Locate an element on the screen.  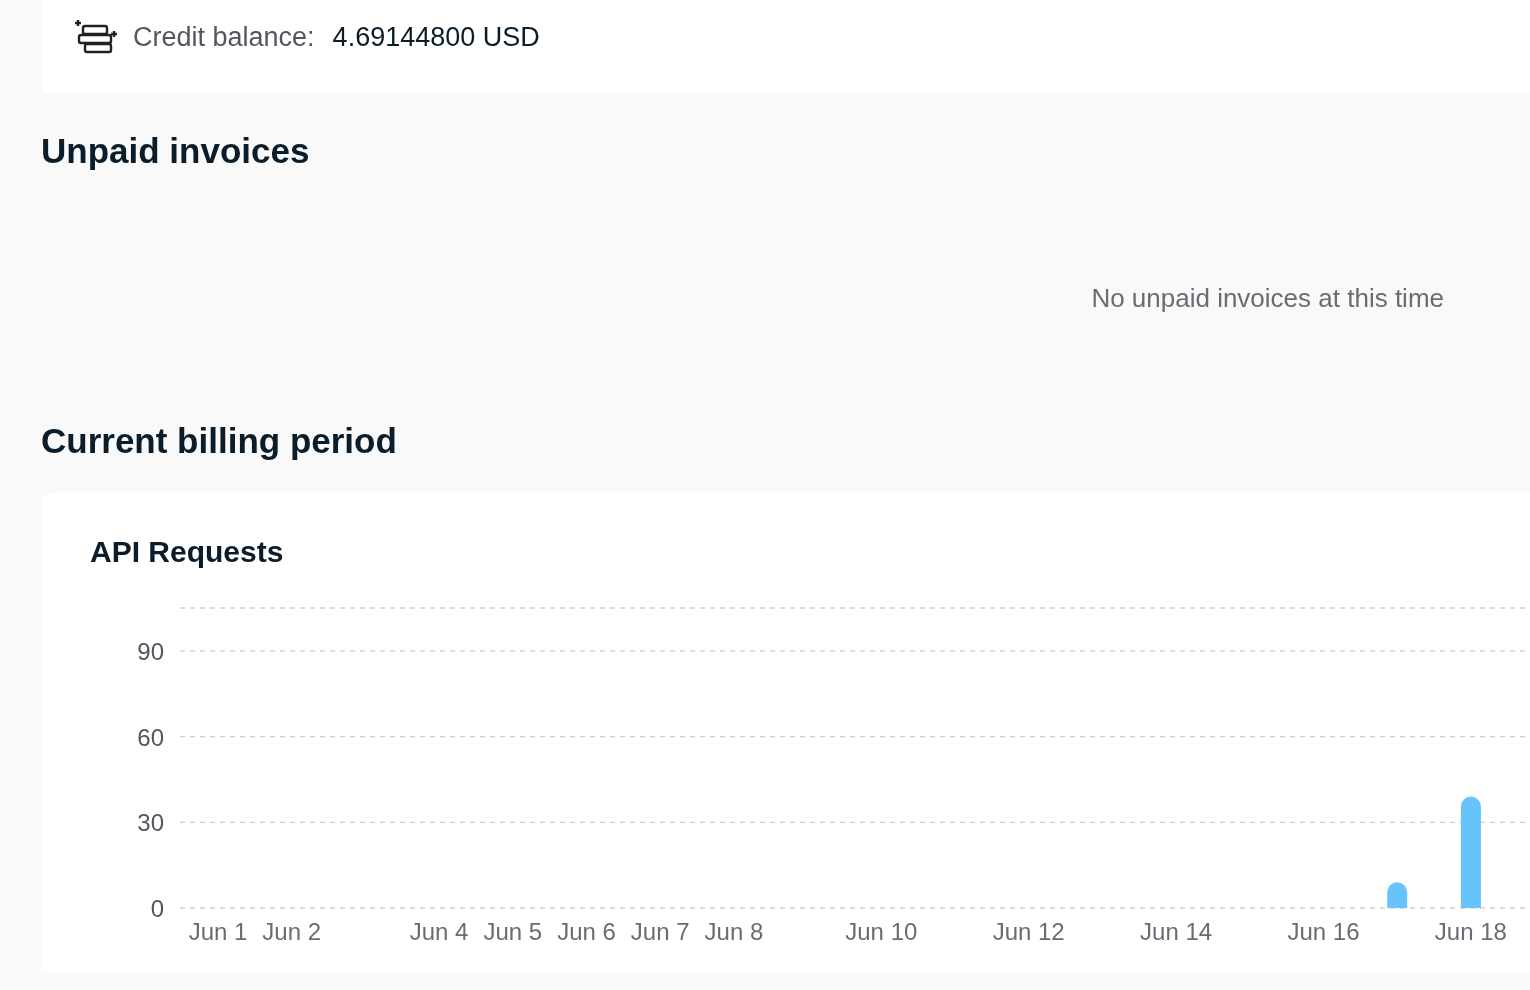
x-axis-label: Jun 18 is located at coordinates (1470, 931).